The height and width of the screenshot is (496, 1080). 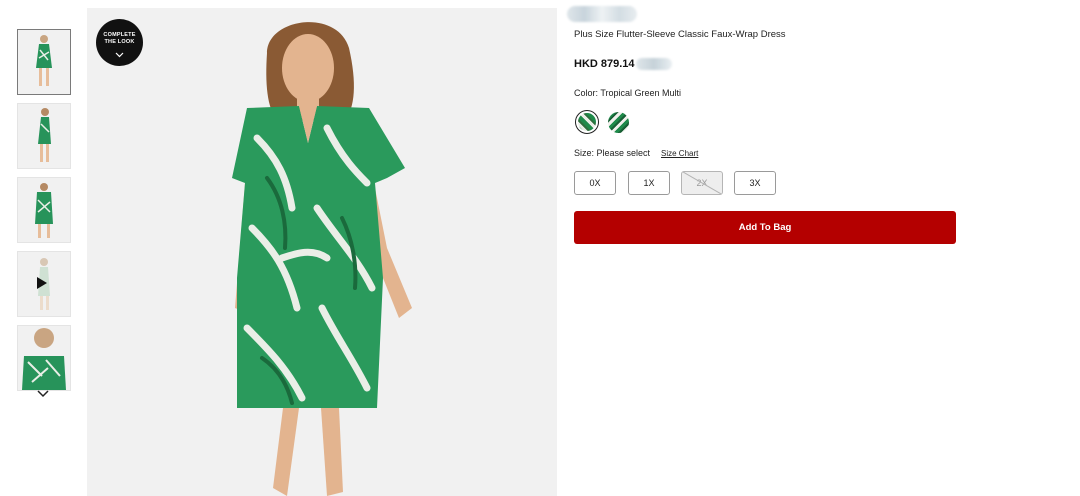 I want to click on brand-name-redacted, so click(x=602, y=14).